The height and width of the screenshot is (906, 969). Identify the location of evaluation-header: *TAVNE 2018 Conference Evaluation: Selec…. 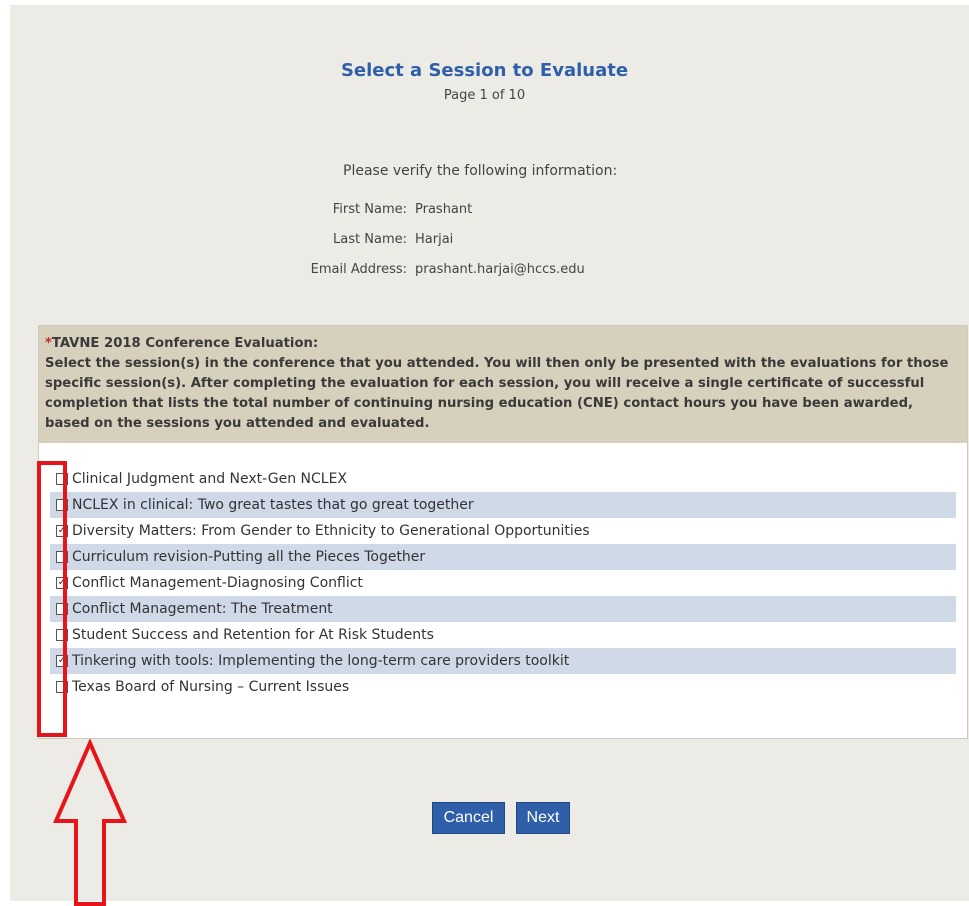
(503, 384).